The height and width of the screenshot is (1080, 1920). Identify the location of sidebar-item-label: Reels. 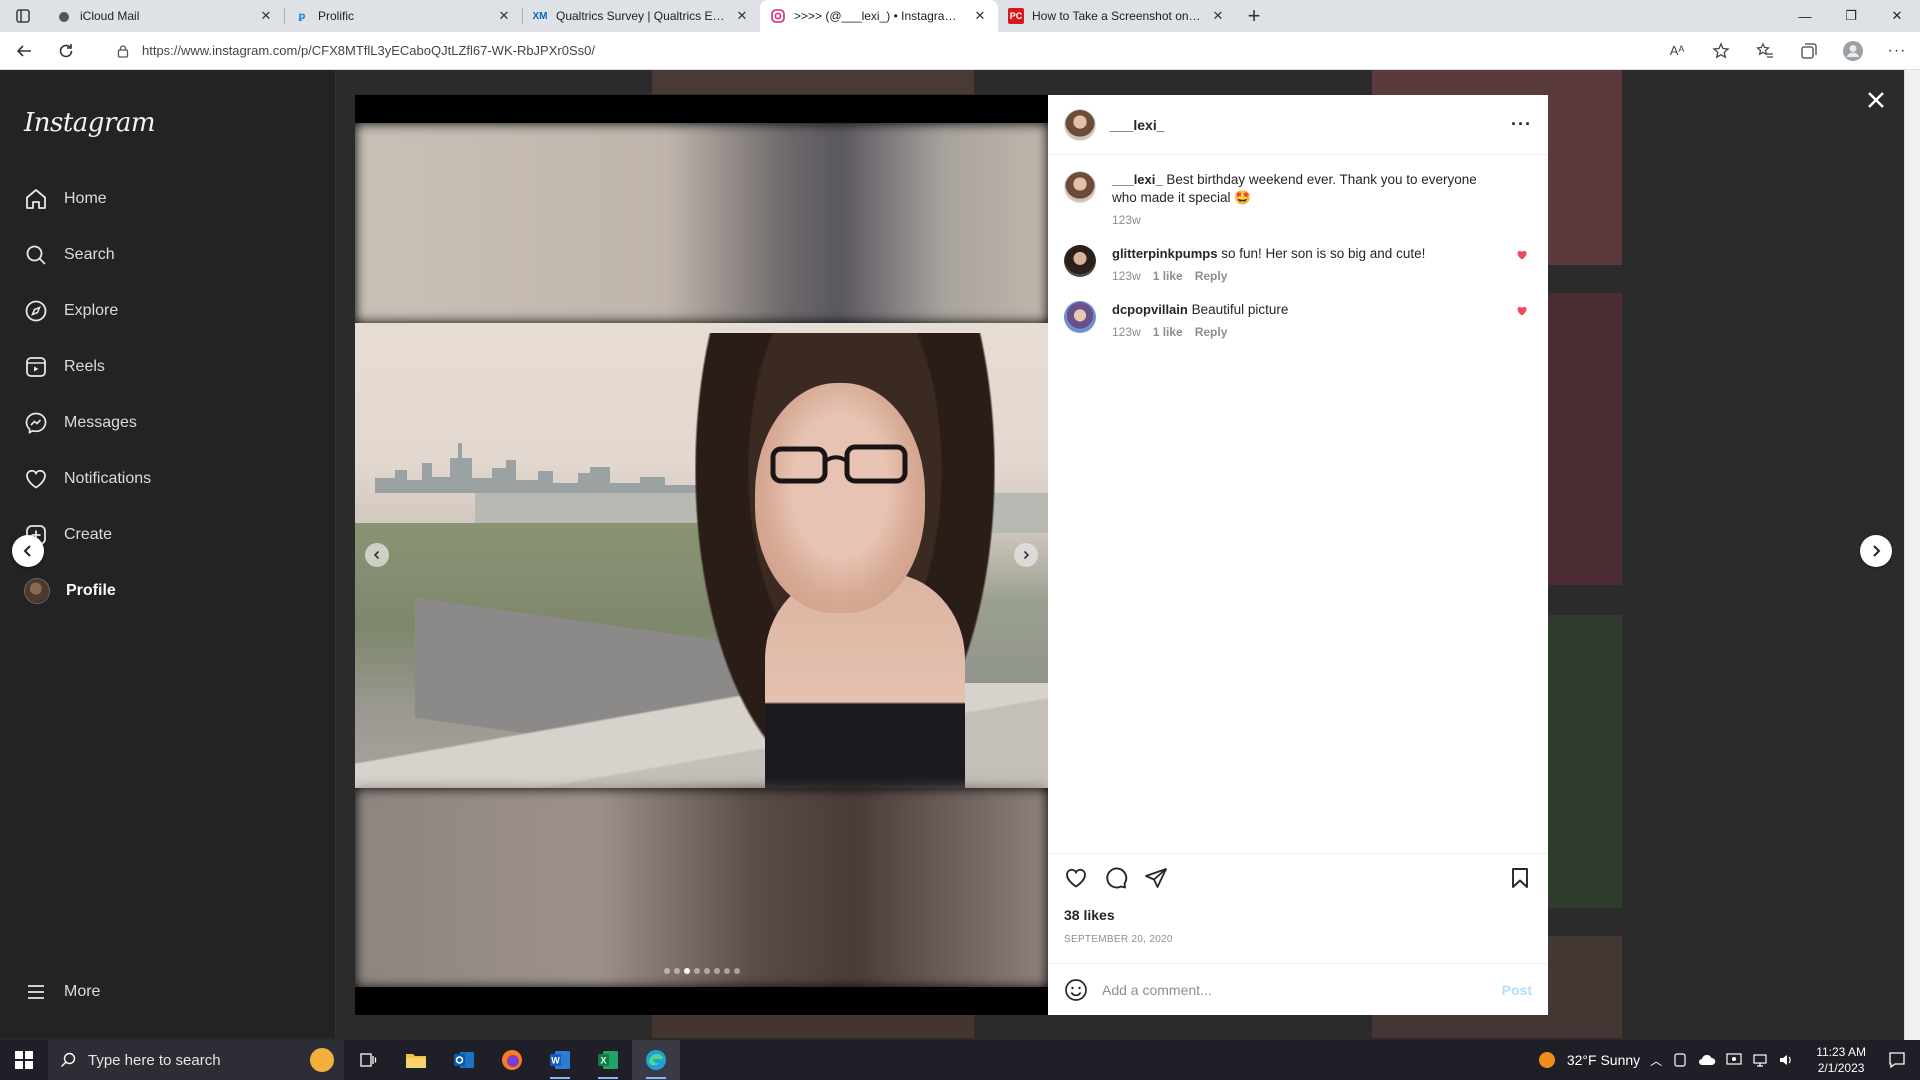
(84, 366).